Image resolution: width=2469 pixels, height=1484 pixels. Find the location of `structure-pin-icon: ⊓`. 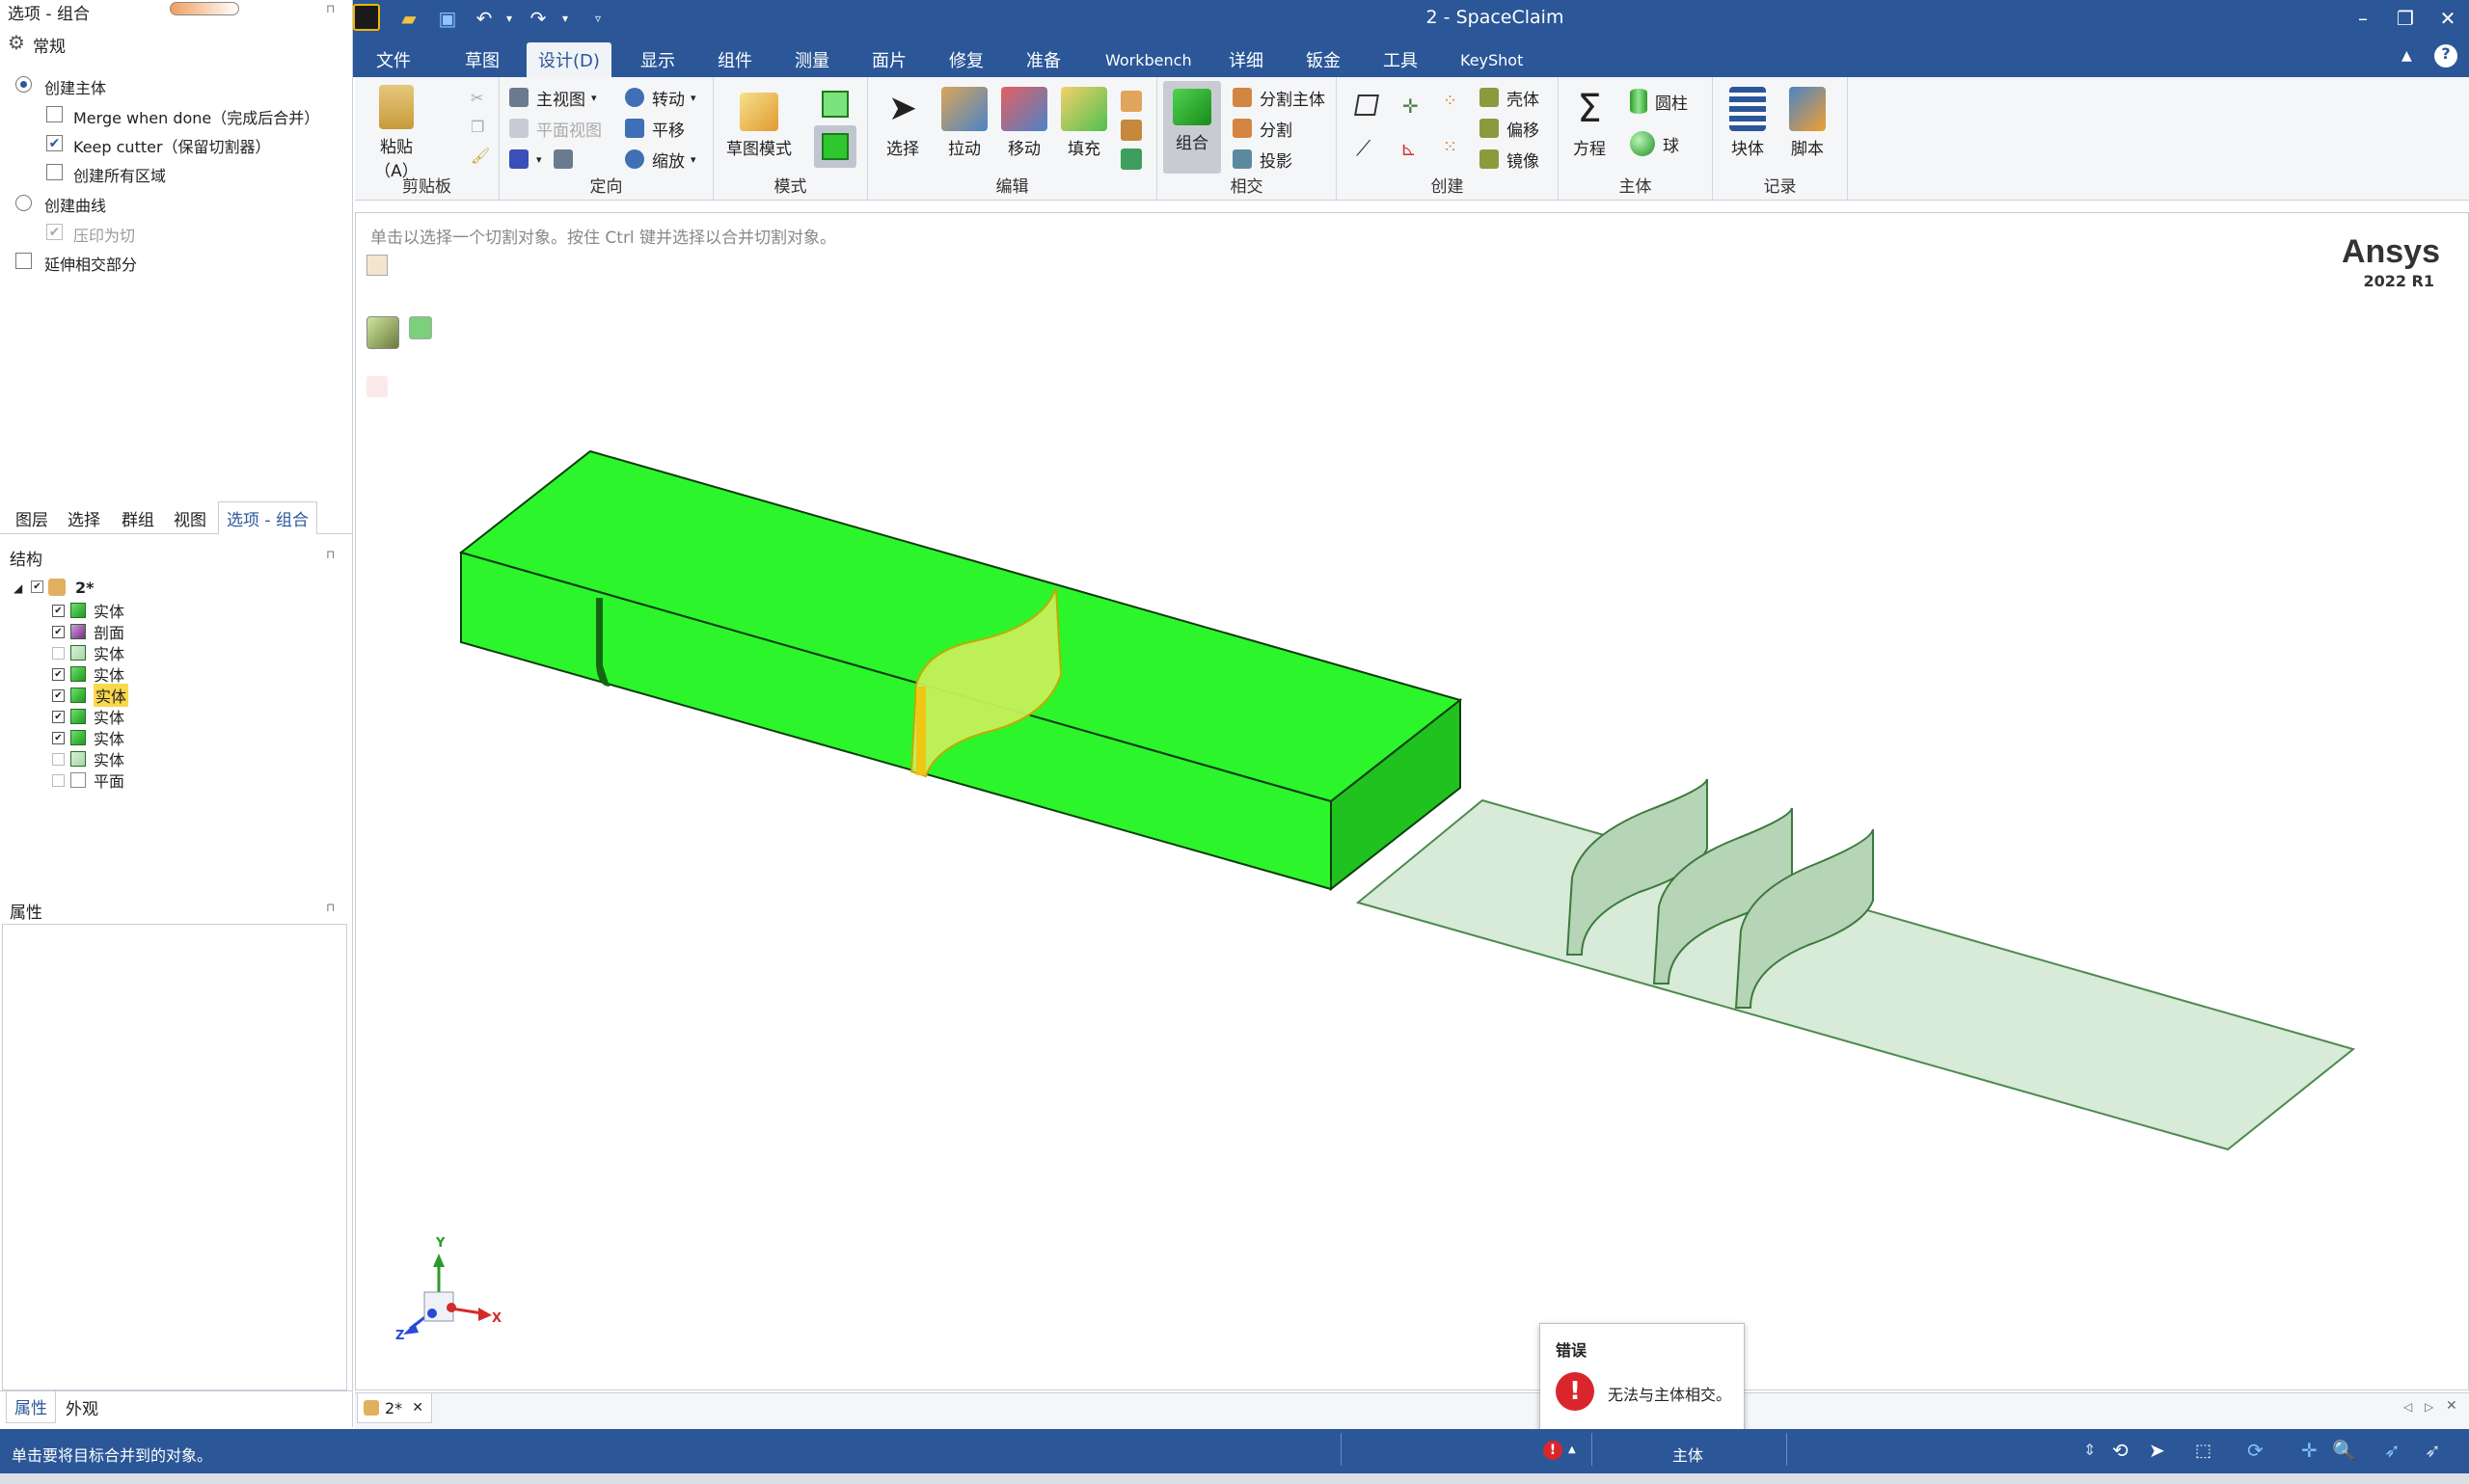

structure-pin-icon: ⊓ is located at coordinates (330, 554).